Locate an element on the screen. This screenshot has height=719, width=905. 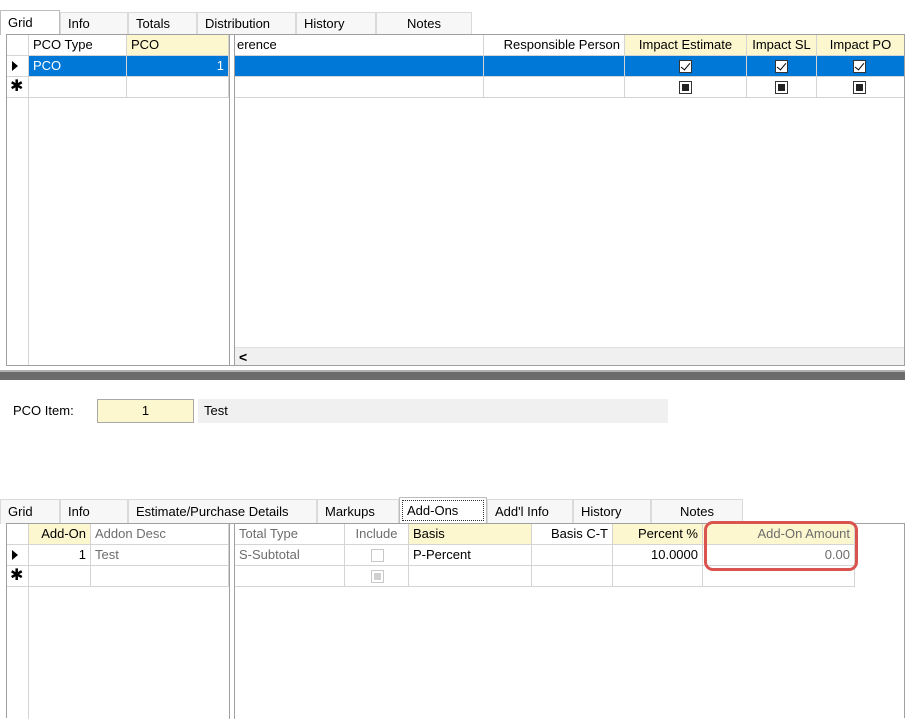
add-ons-grid-left-pane: Add-On Addon Desc 1 Test ✱ is located at coordinates (118, 621).